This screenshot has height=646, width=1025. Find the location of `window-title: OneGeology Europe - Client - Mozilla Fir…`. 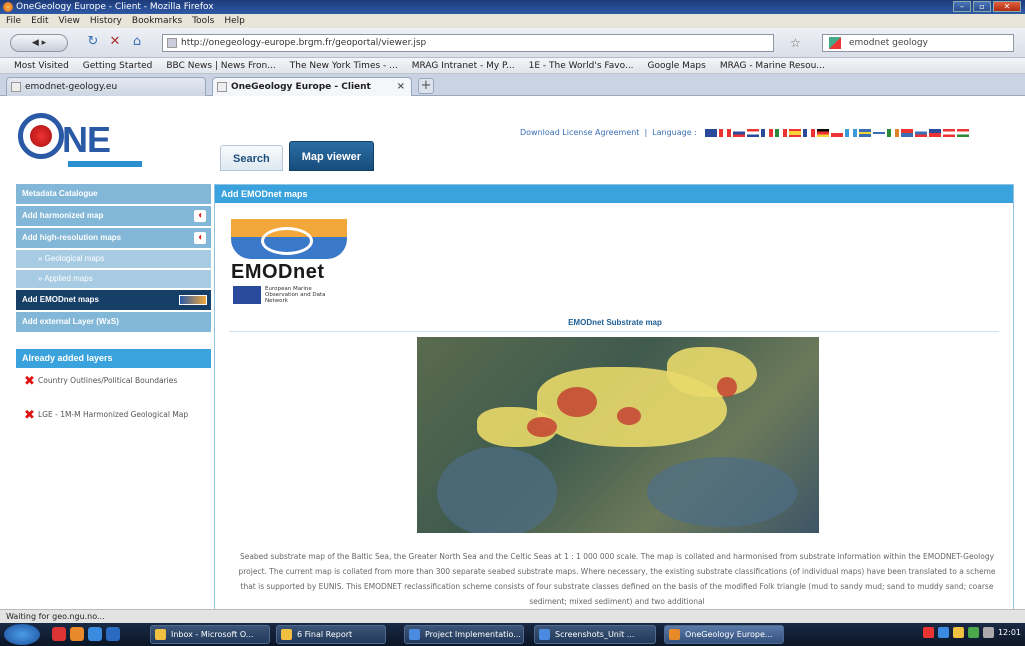

window-title: OneGeology Europe - Client - Mozilla Fir… is located at coordinates (115, 7).